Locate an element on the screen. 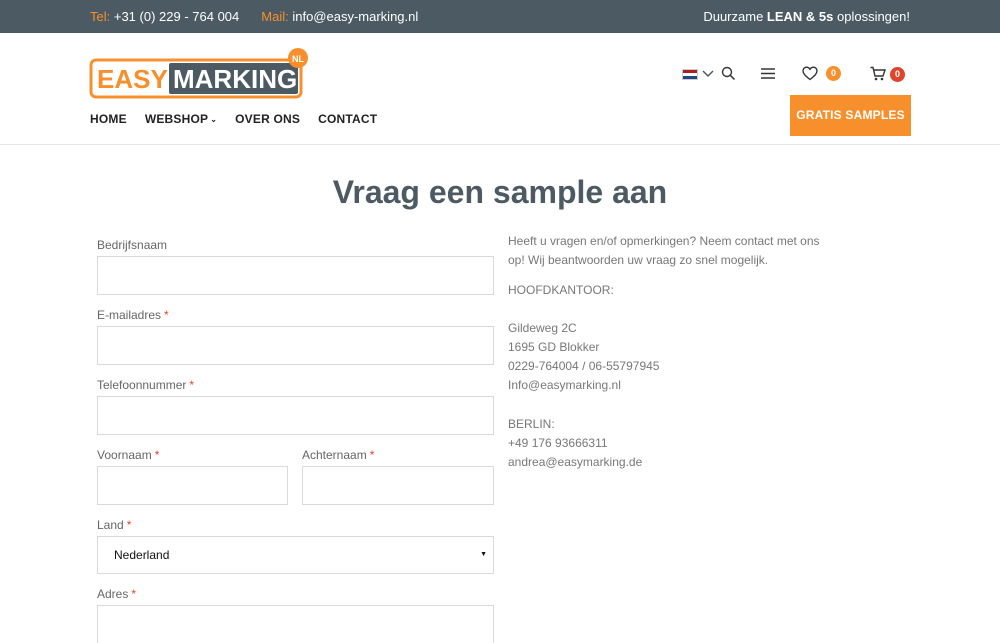 The image size is (1000, 643). nav-webshop: WEBSHOP ⌄ is located at coordinates (181, 119).